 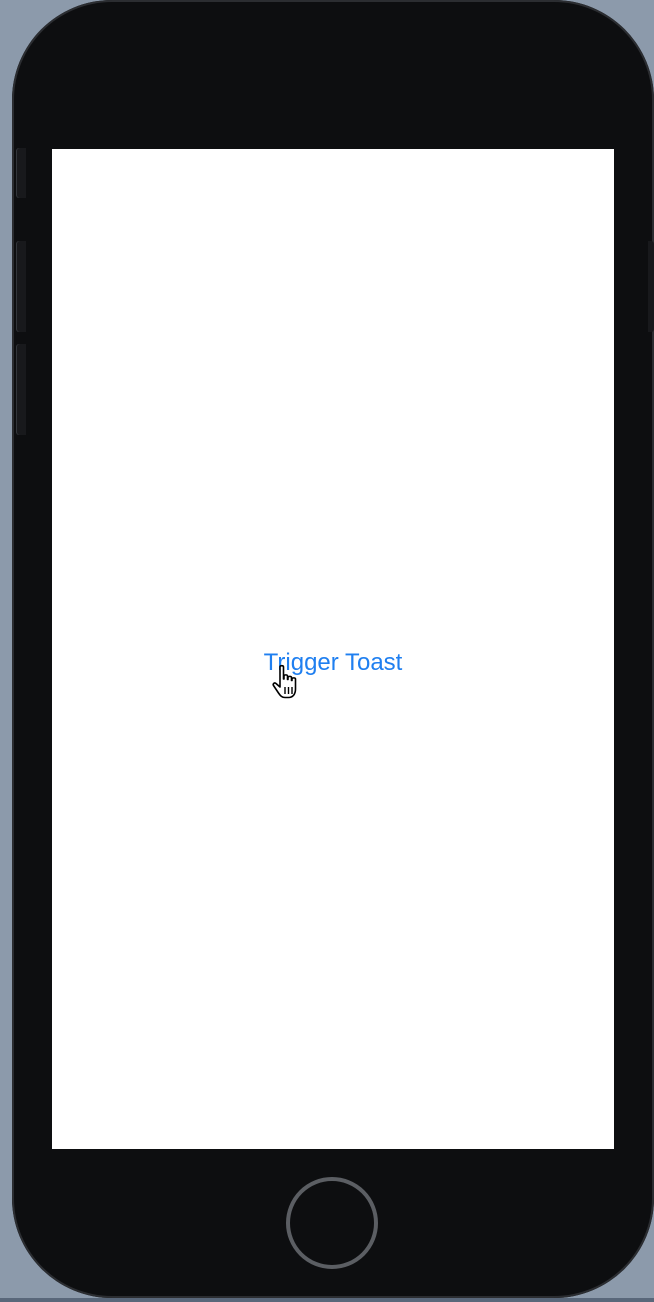 What do you see at coordinates (284, 681) in the screenshot?
I see `hand-pointer-cursor-icon` at bounding box center [284, 681].